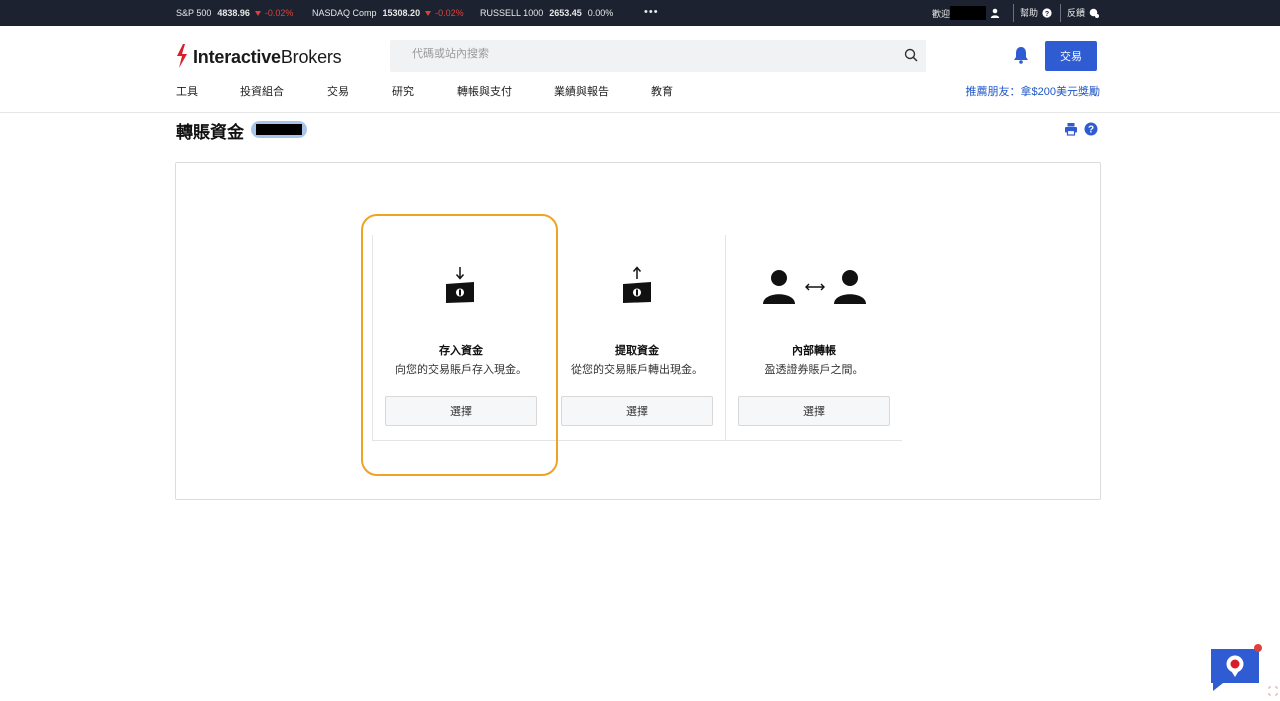  Describe the element at coordinates (814, 351) in the screenshot. I see `card-title: 內部轉帳` at that location.